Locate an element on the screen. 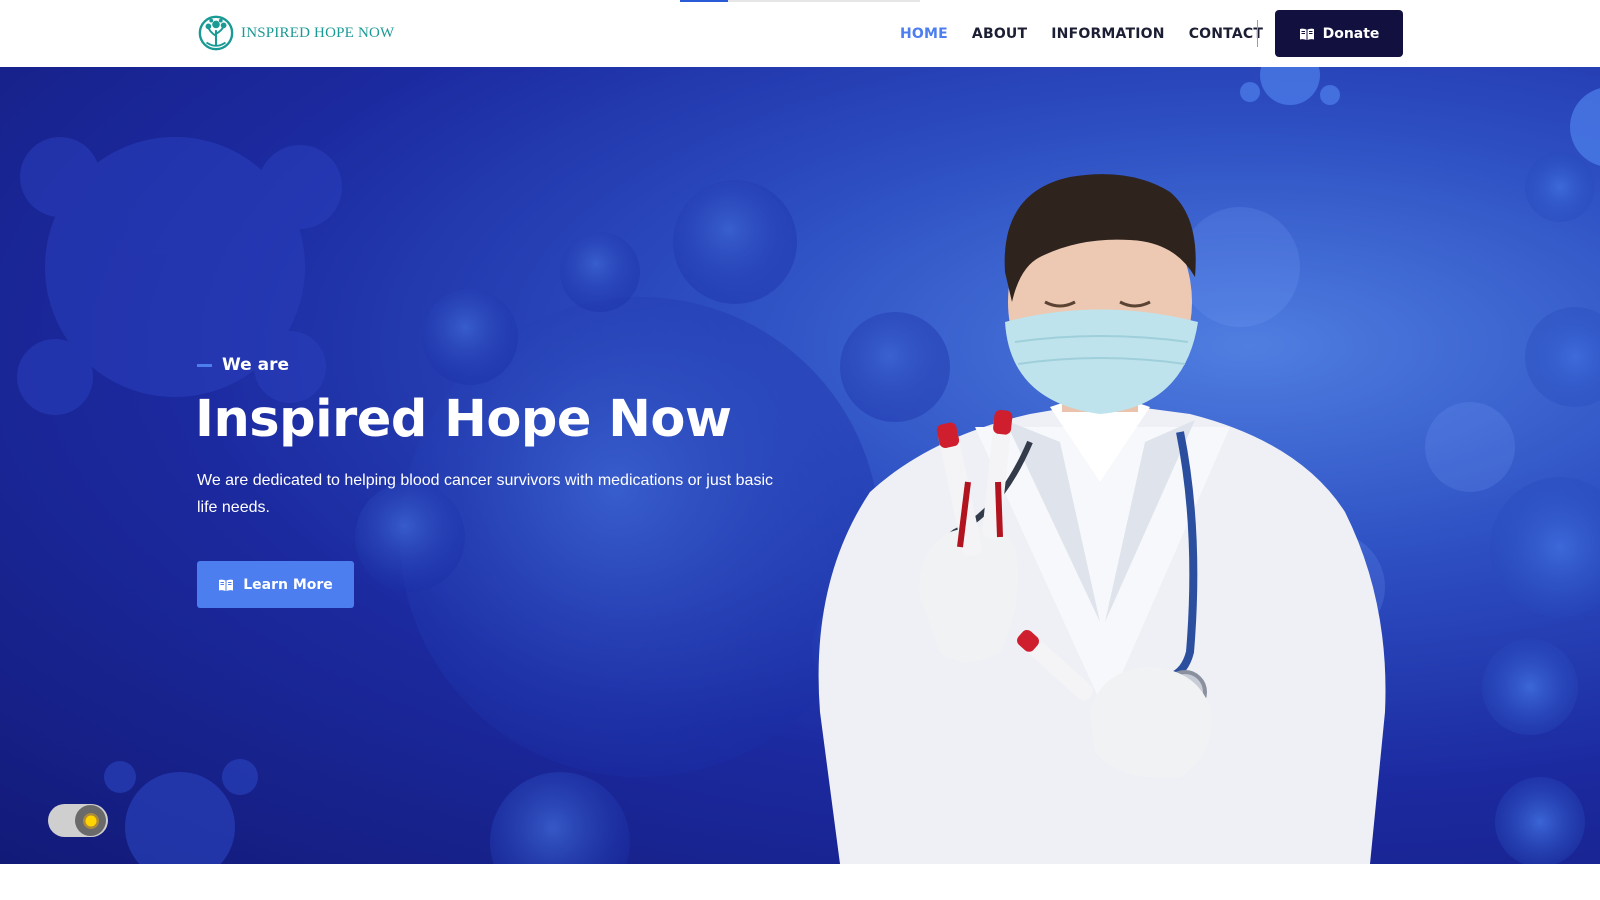 The width and height of the screenshot is (1600, 900). main-nav: HOME ABOUT INFORMATION CONTACT is located at coordinates (1093, 33).